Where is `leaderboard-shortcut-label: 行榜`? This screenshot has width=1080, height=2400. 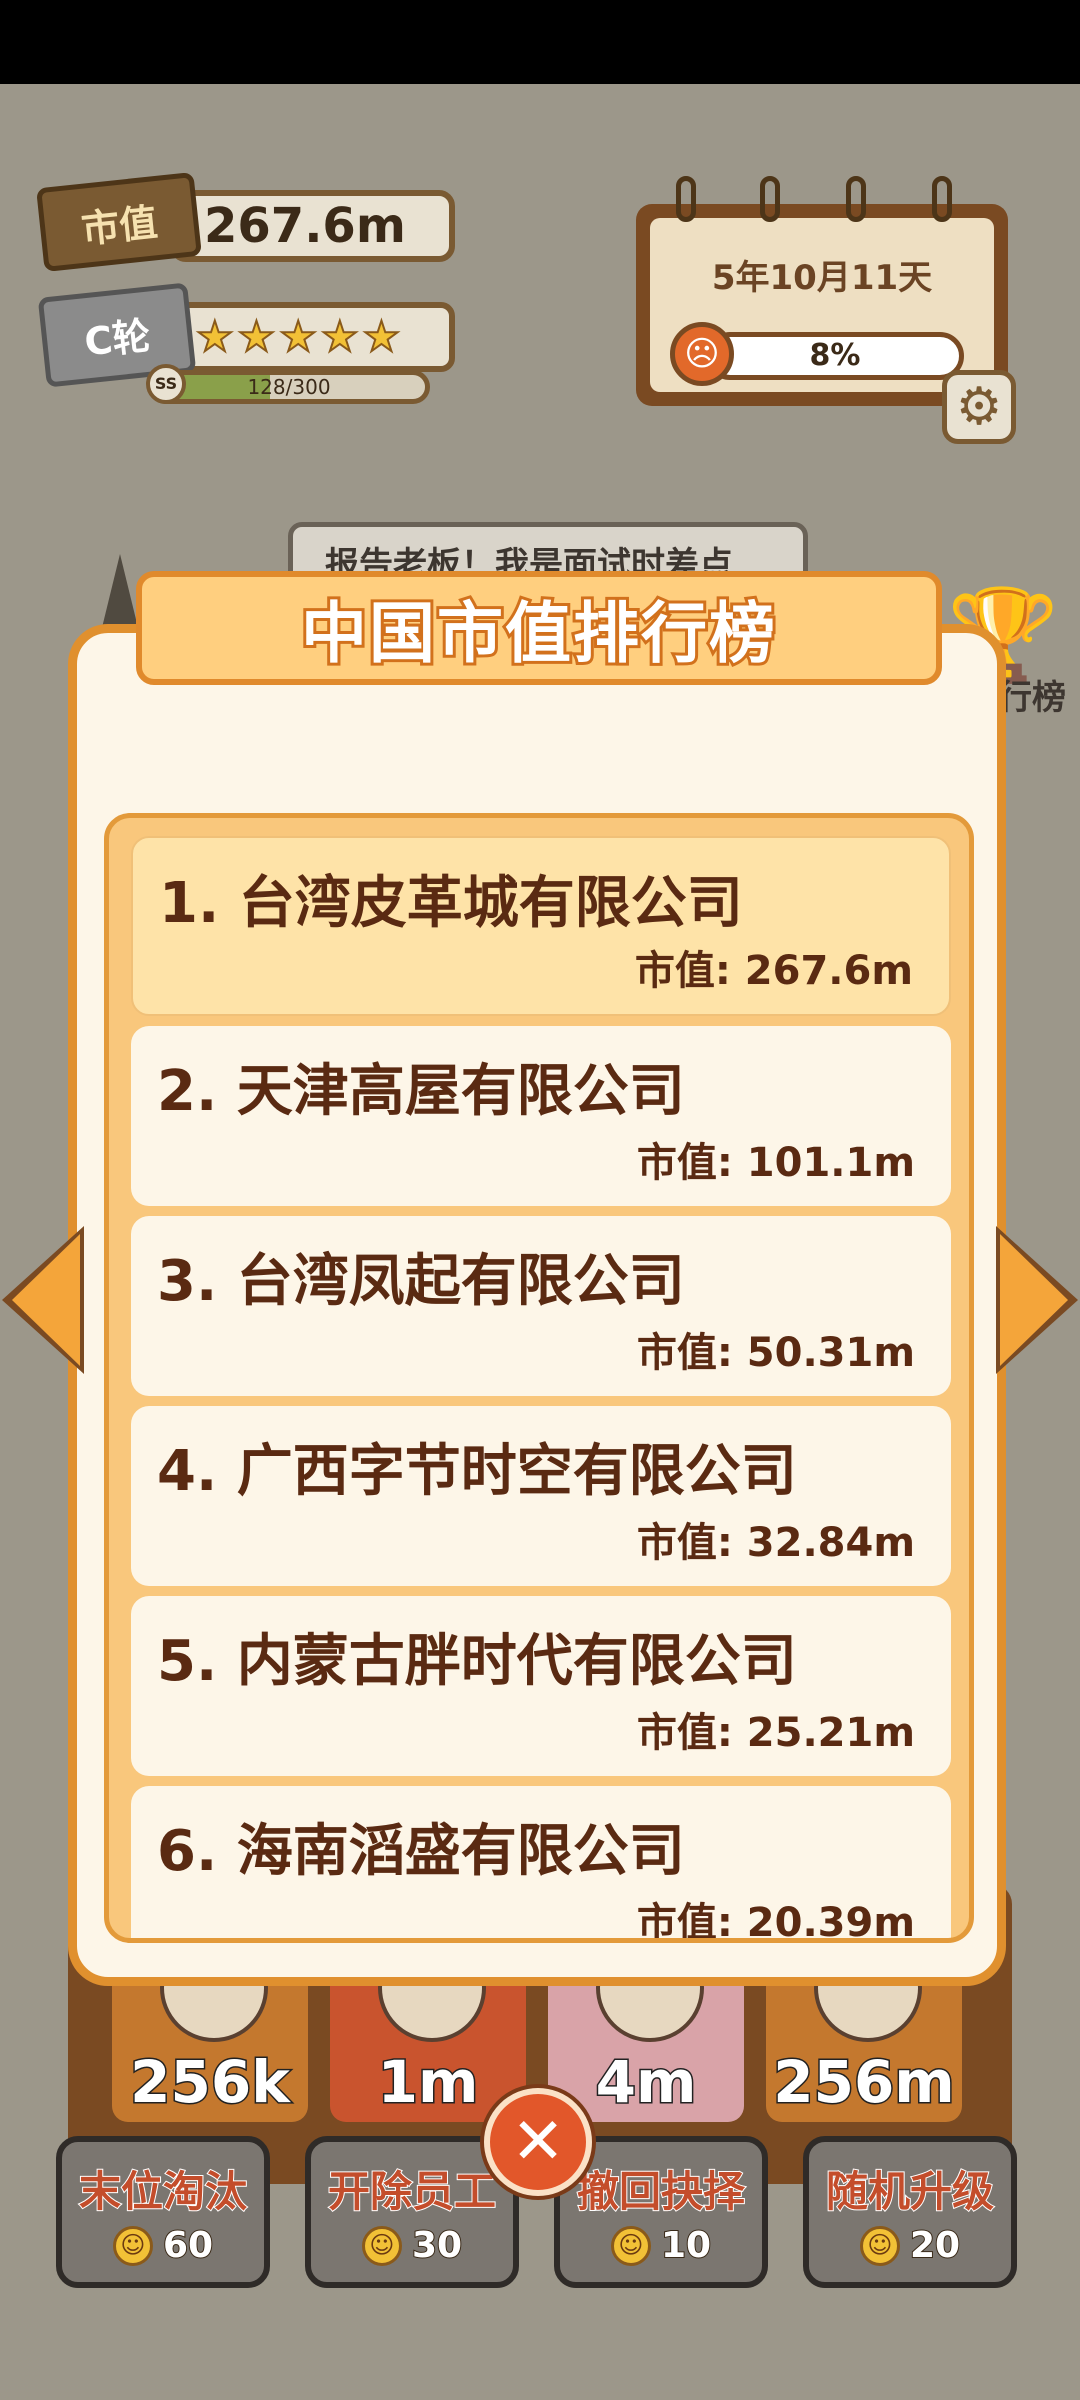 leaderboard-shortcut-label: 行榜 is located at coordinates (1032, 694).